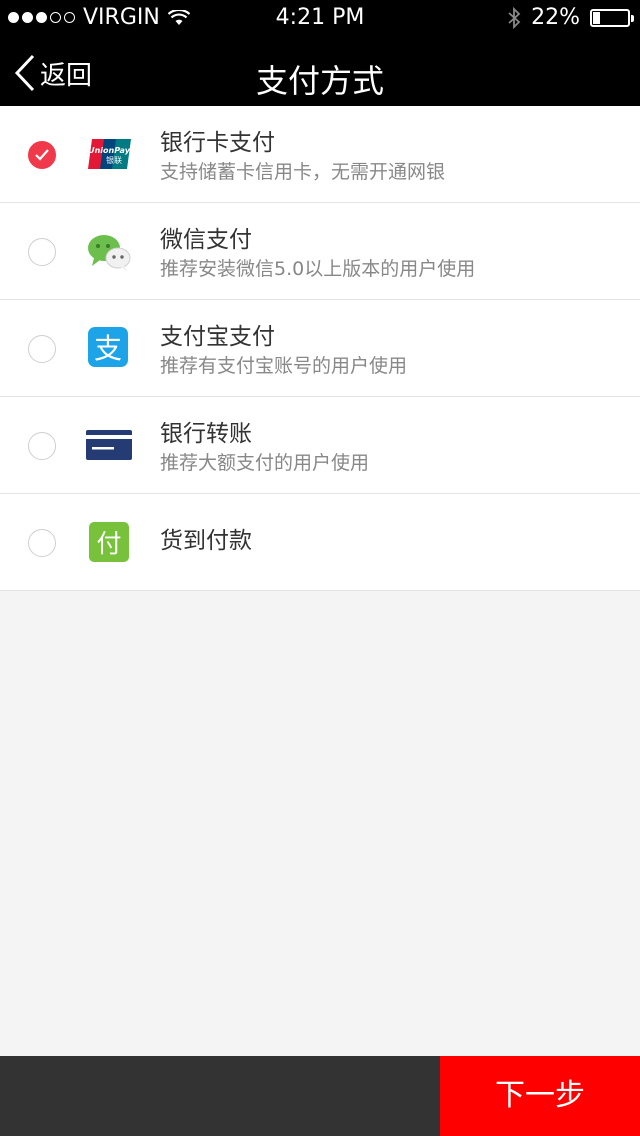  Describe the element at coordinates (555, 17) in the screenshot. I see `battery-percent: 22%` at that location.